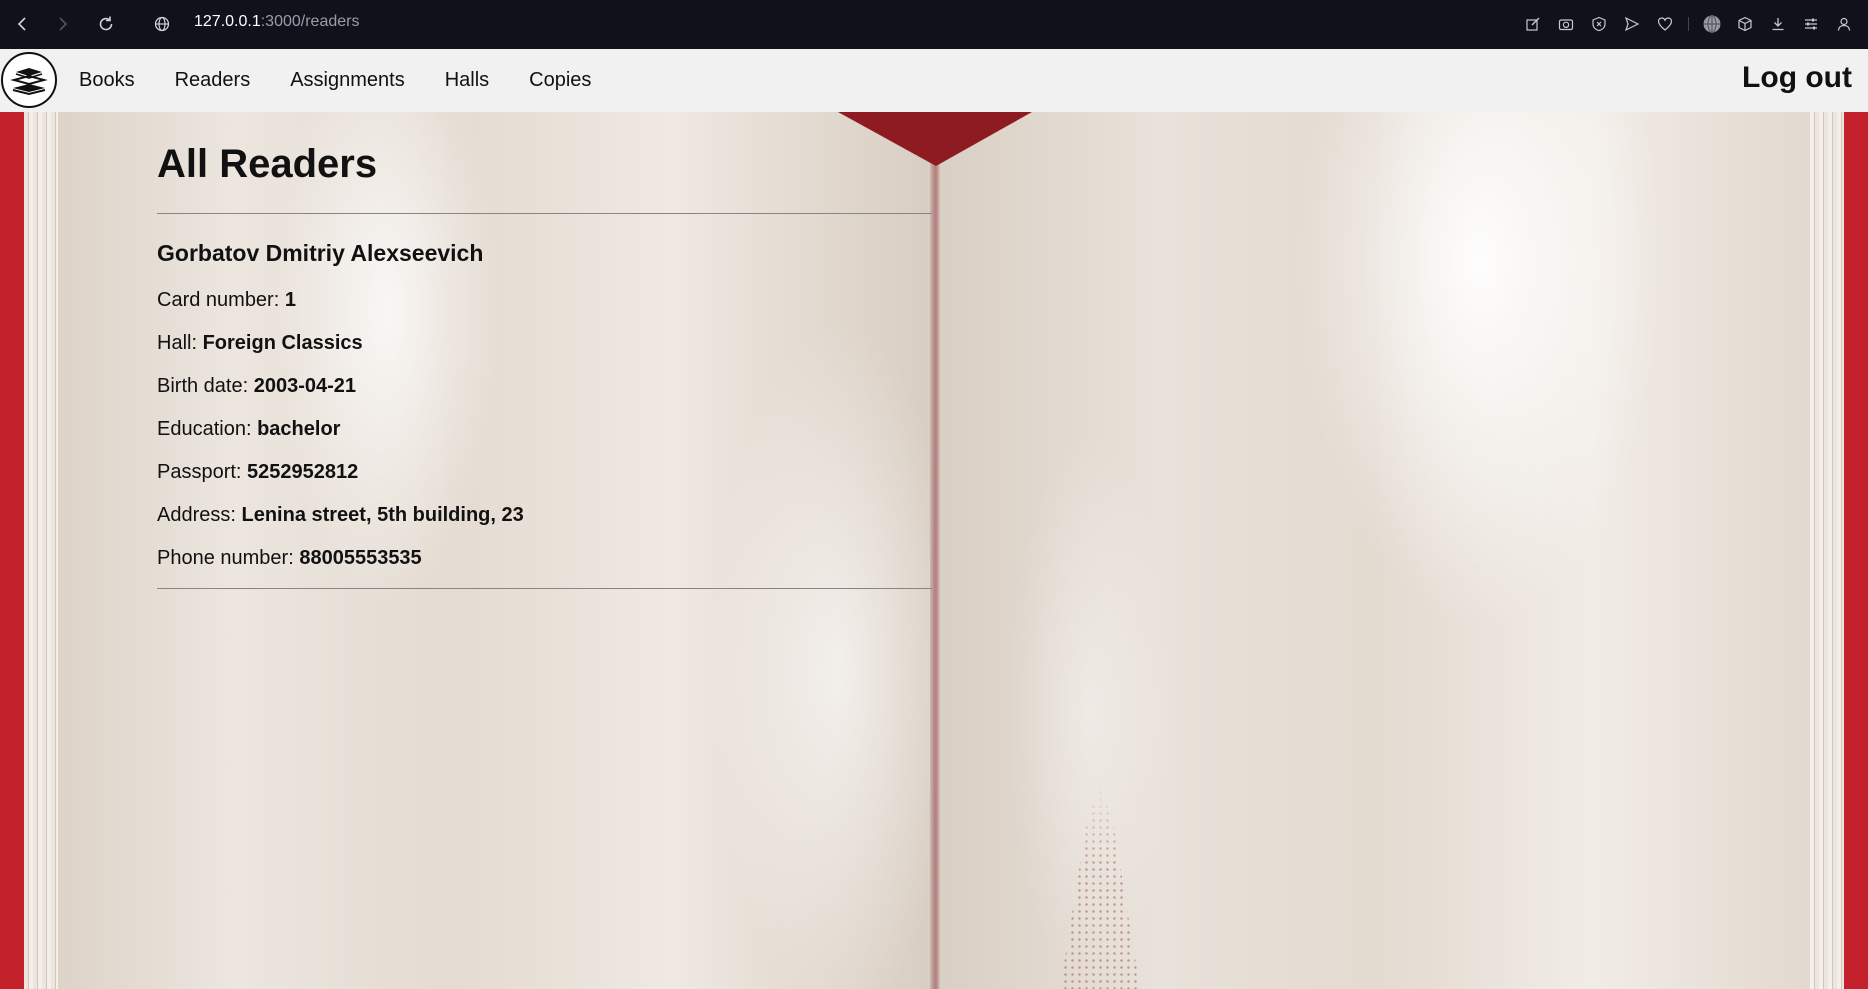 The width and height of the screenshot is (1868, 989). Describe the element at coordinates (41, 550) in the screenshot. I see `page-edges-left` at that location.